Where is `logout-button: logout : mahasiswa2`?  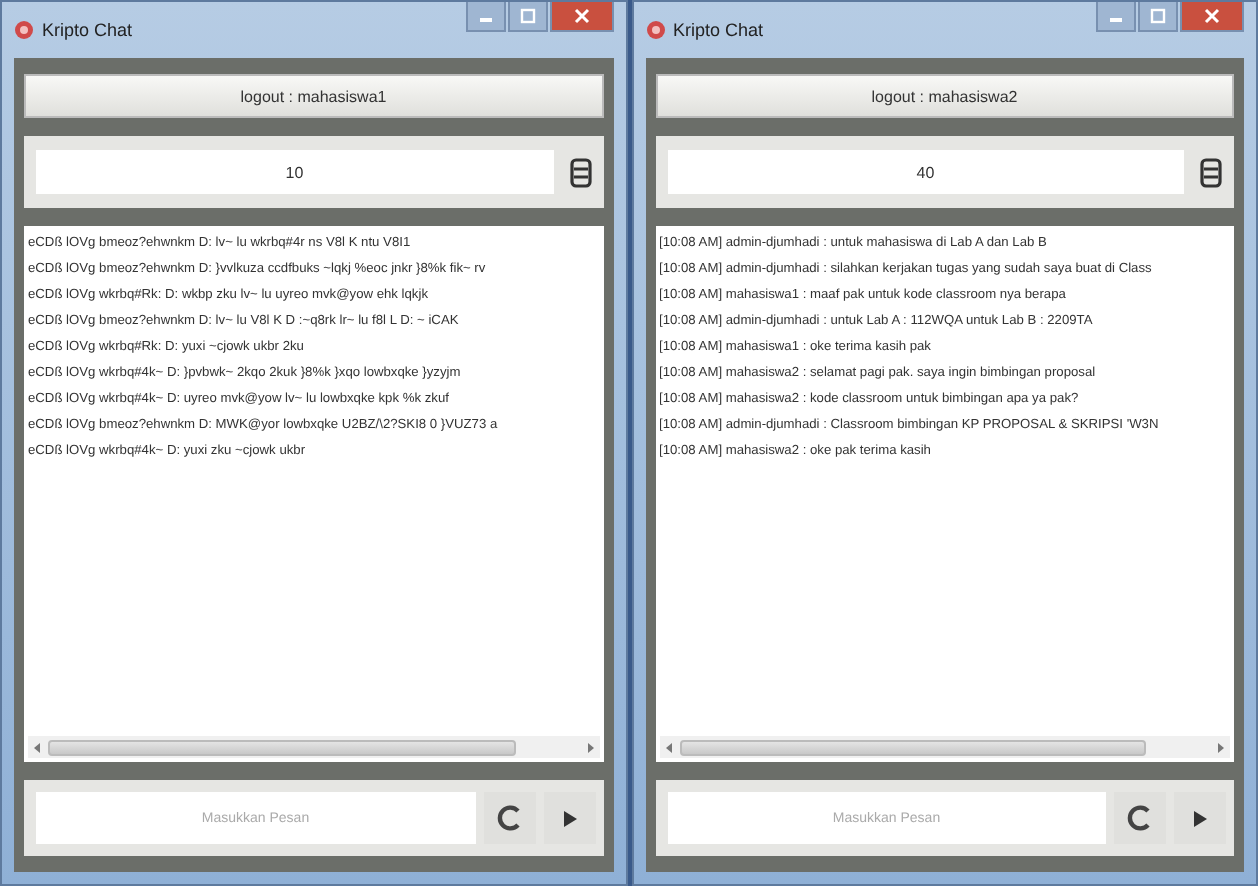 logout-button: logout : mahasiswa2 is located at coordinates (944, 96).